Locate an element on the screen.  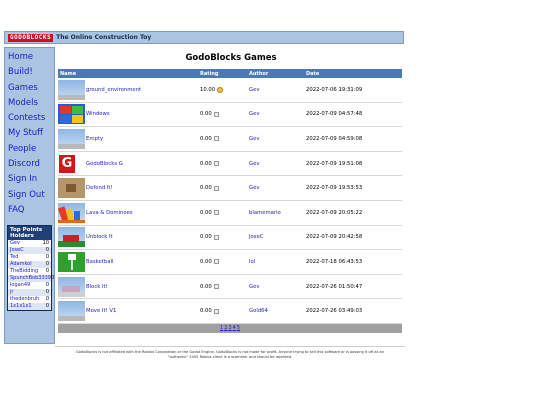
sidebar-link-contests: Contests is located at coordinates (29, 118).